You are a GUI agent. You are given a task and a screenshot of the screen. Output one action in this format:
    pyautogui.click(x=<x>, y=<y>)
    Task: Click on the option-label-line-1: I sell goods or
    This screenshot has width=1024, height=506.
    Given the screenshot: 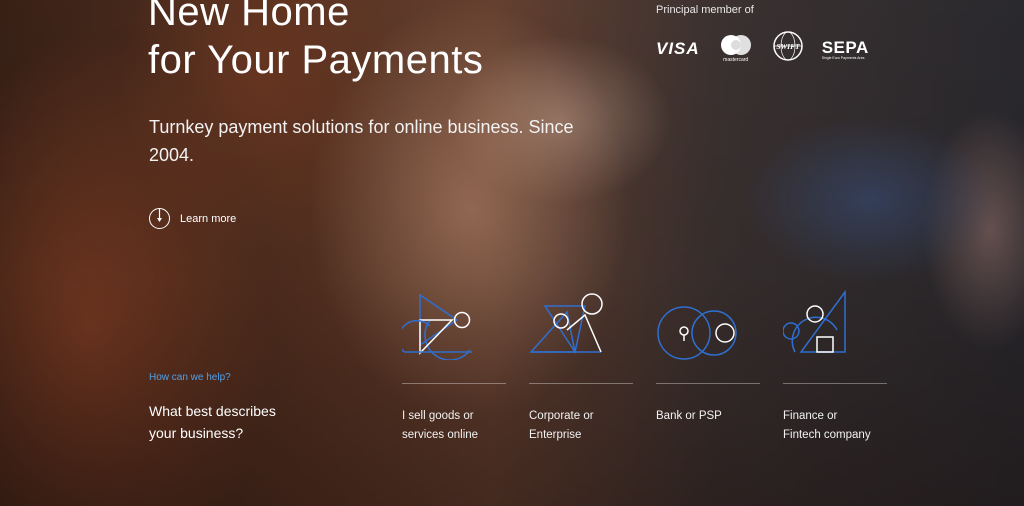 What is the action you would take?
    pyautogui.click(x=438, y=416)
    